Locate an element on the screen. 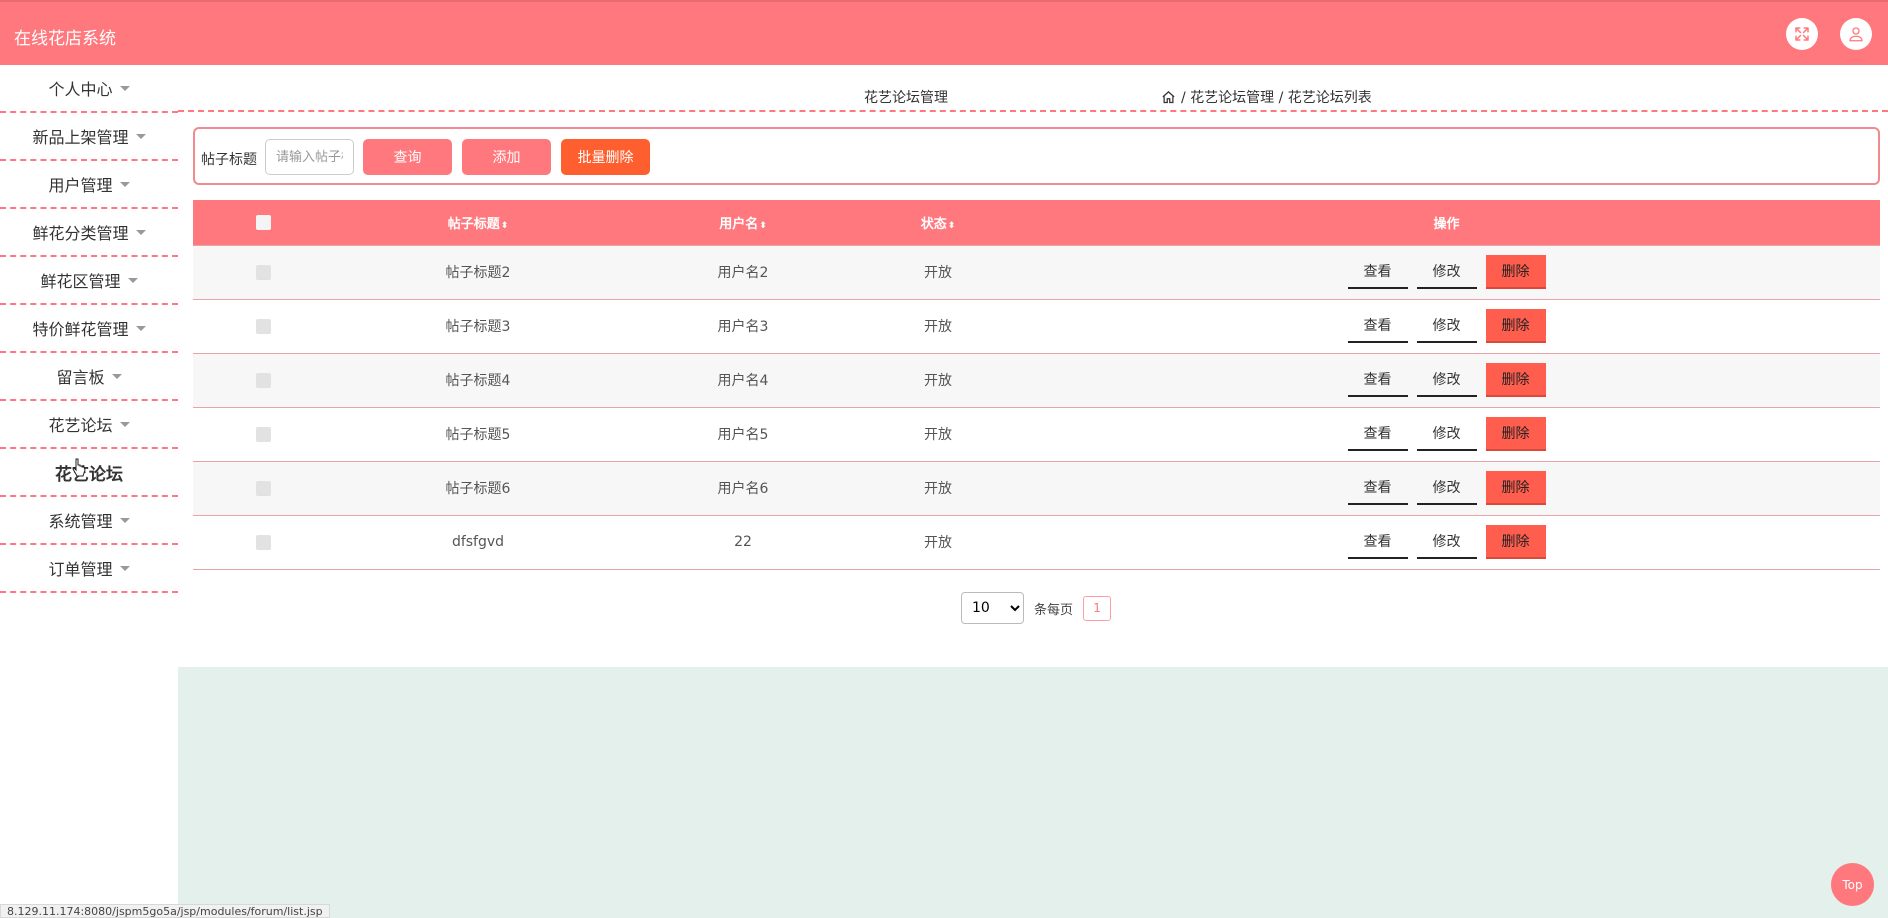  table-header-row: 帖子标题⬍ 用户名⬍ 状态⬍ 操作 is located at coordinates (1036, 222).